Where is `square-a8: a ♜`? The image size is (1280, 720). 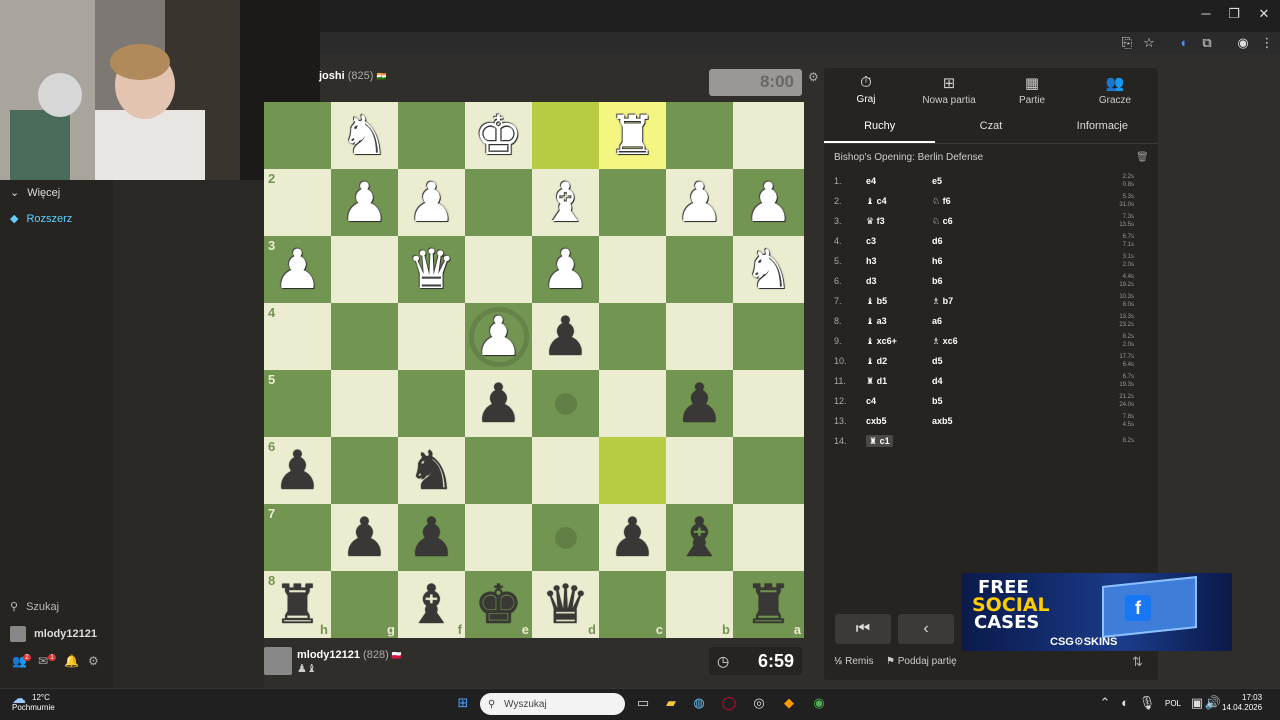 square-a8: a ♜ is located at coordinates (768, 604).